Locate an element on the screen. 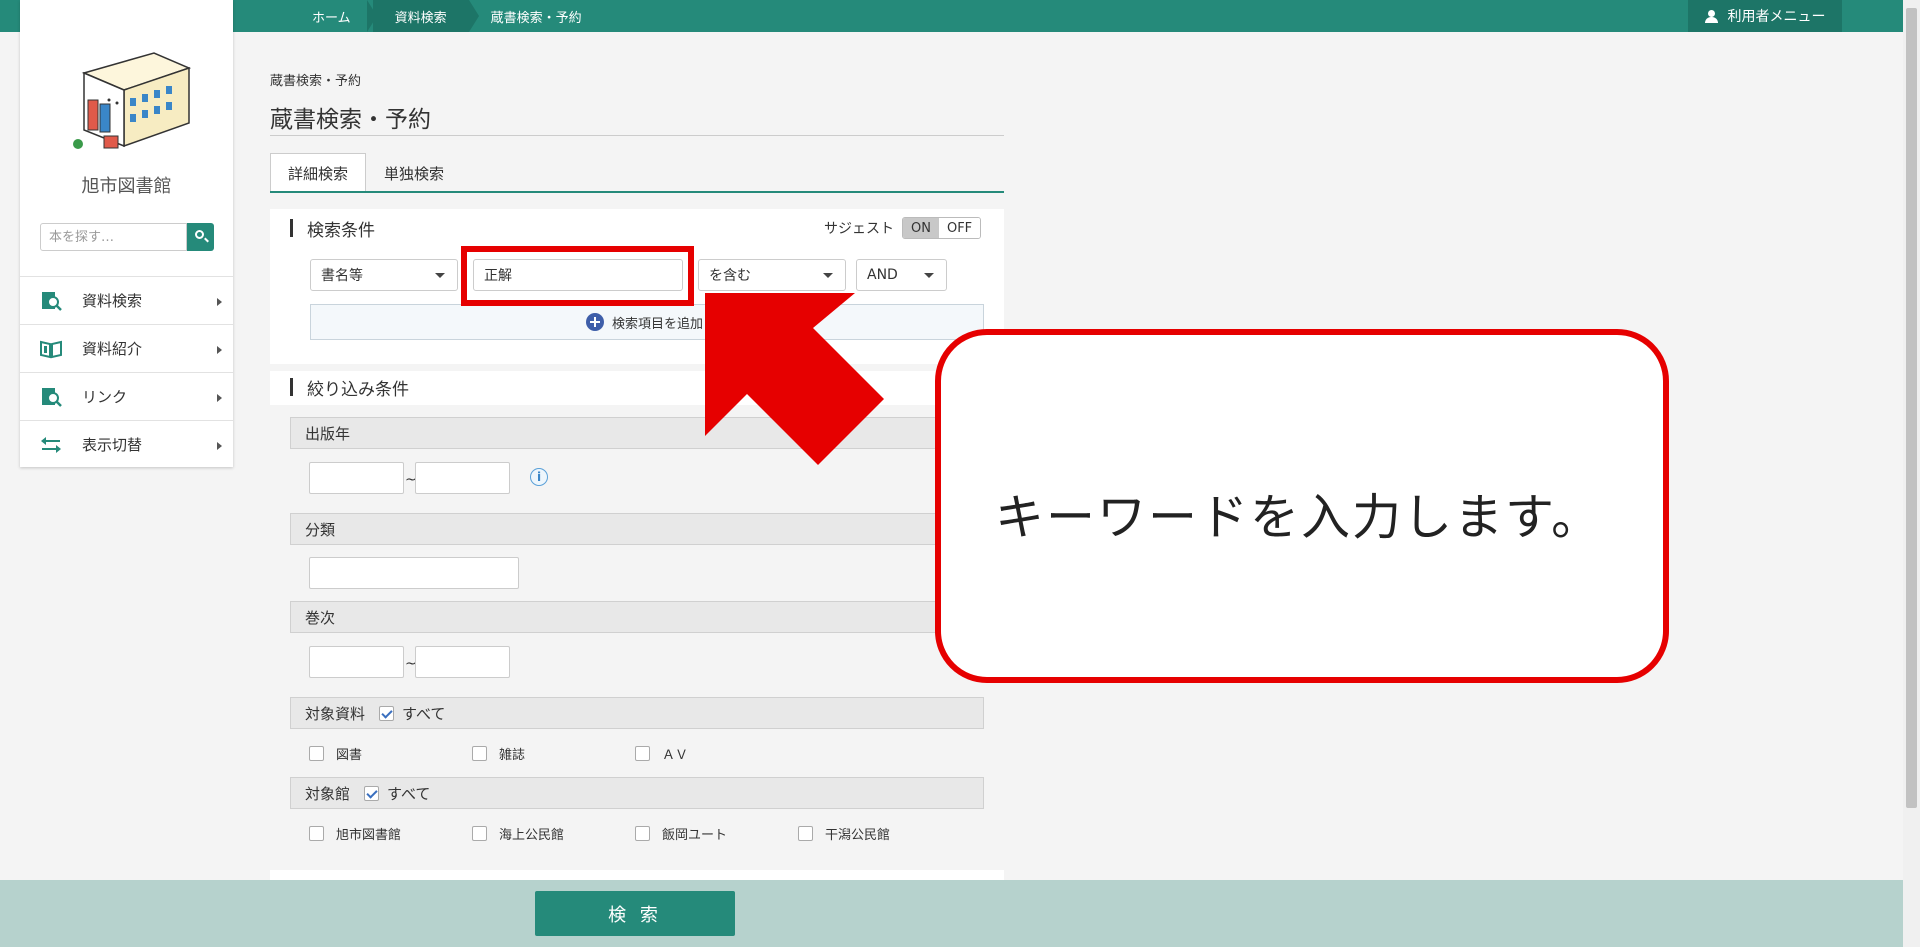 The image size is (1920, 947). pub-year-from-input is located at coordinates (356, 478).